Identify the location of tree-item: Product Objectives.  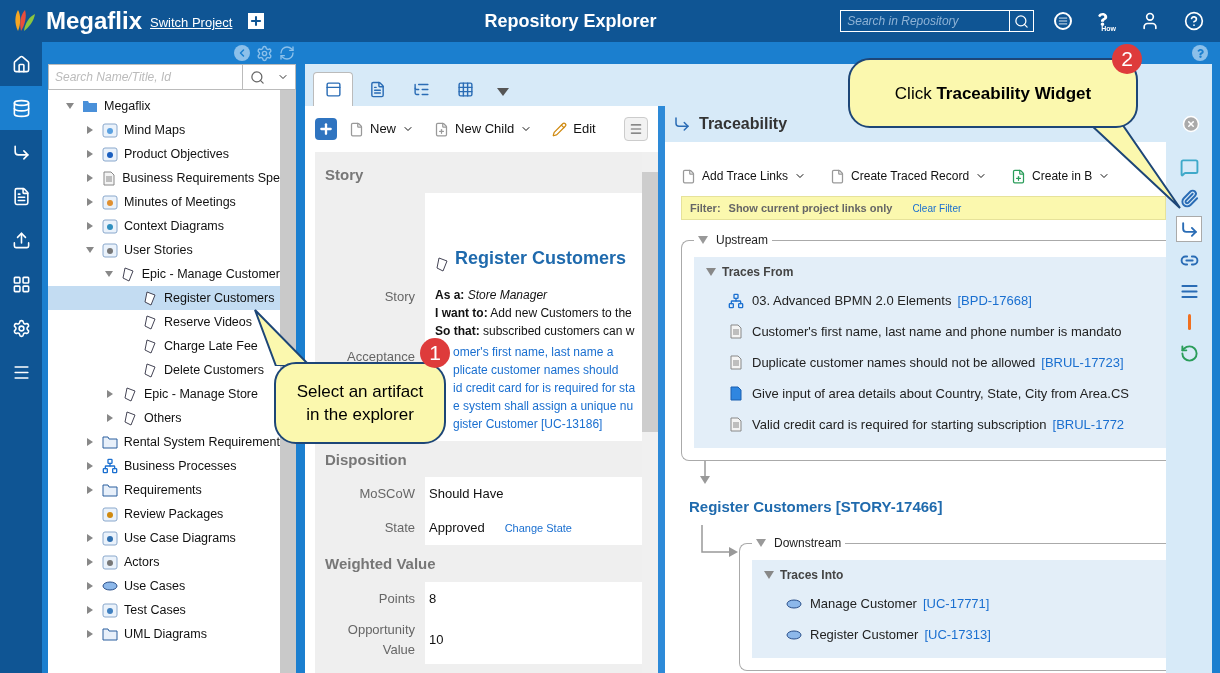
(164, 154).